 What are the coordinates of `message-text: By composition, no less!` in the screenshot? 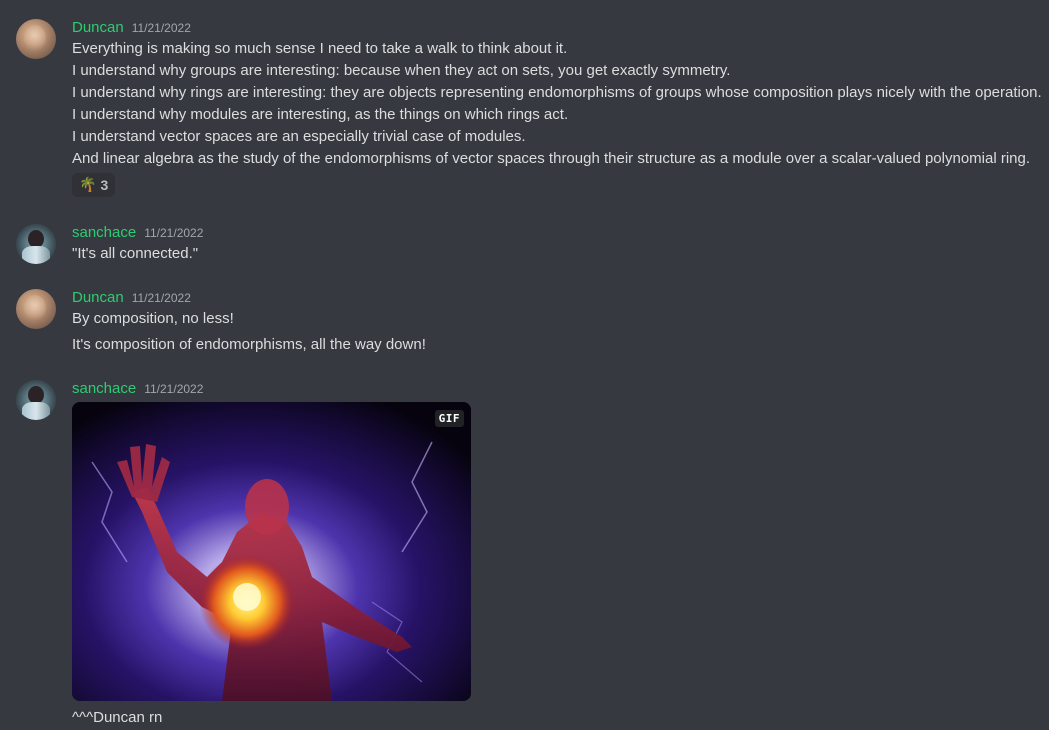 It's located at (153, 318).